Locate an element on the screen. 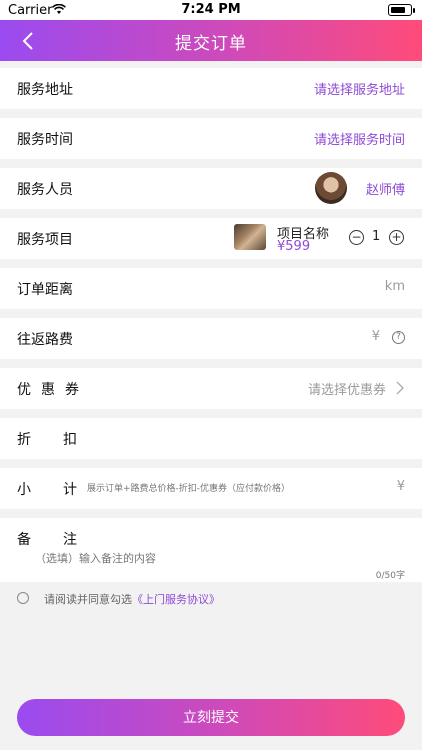 Image resolution: width=422 pixels, height=750 pixels. service-item-row: 服务项目 项目名称 ¥599 − 1 + is located at coordinates (211, 238).